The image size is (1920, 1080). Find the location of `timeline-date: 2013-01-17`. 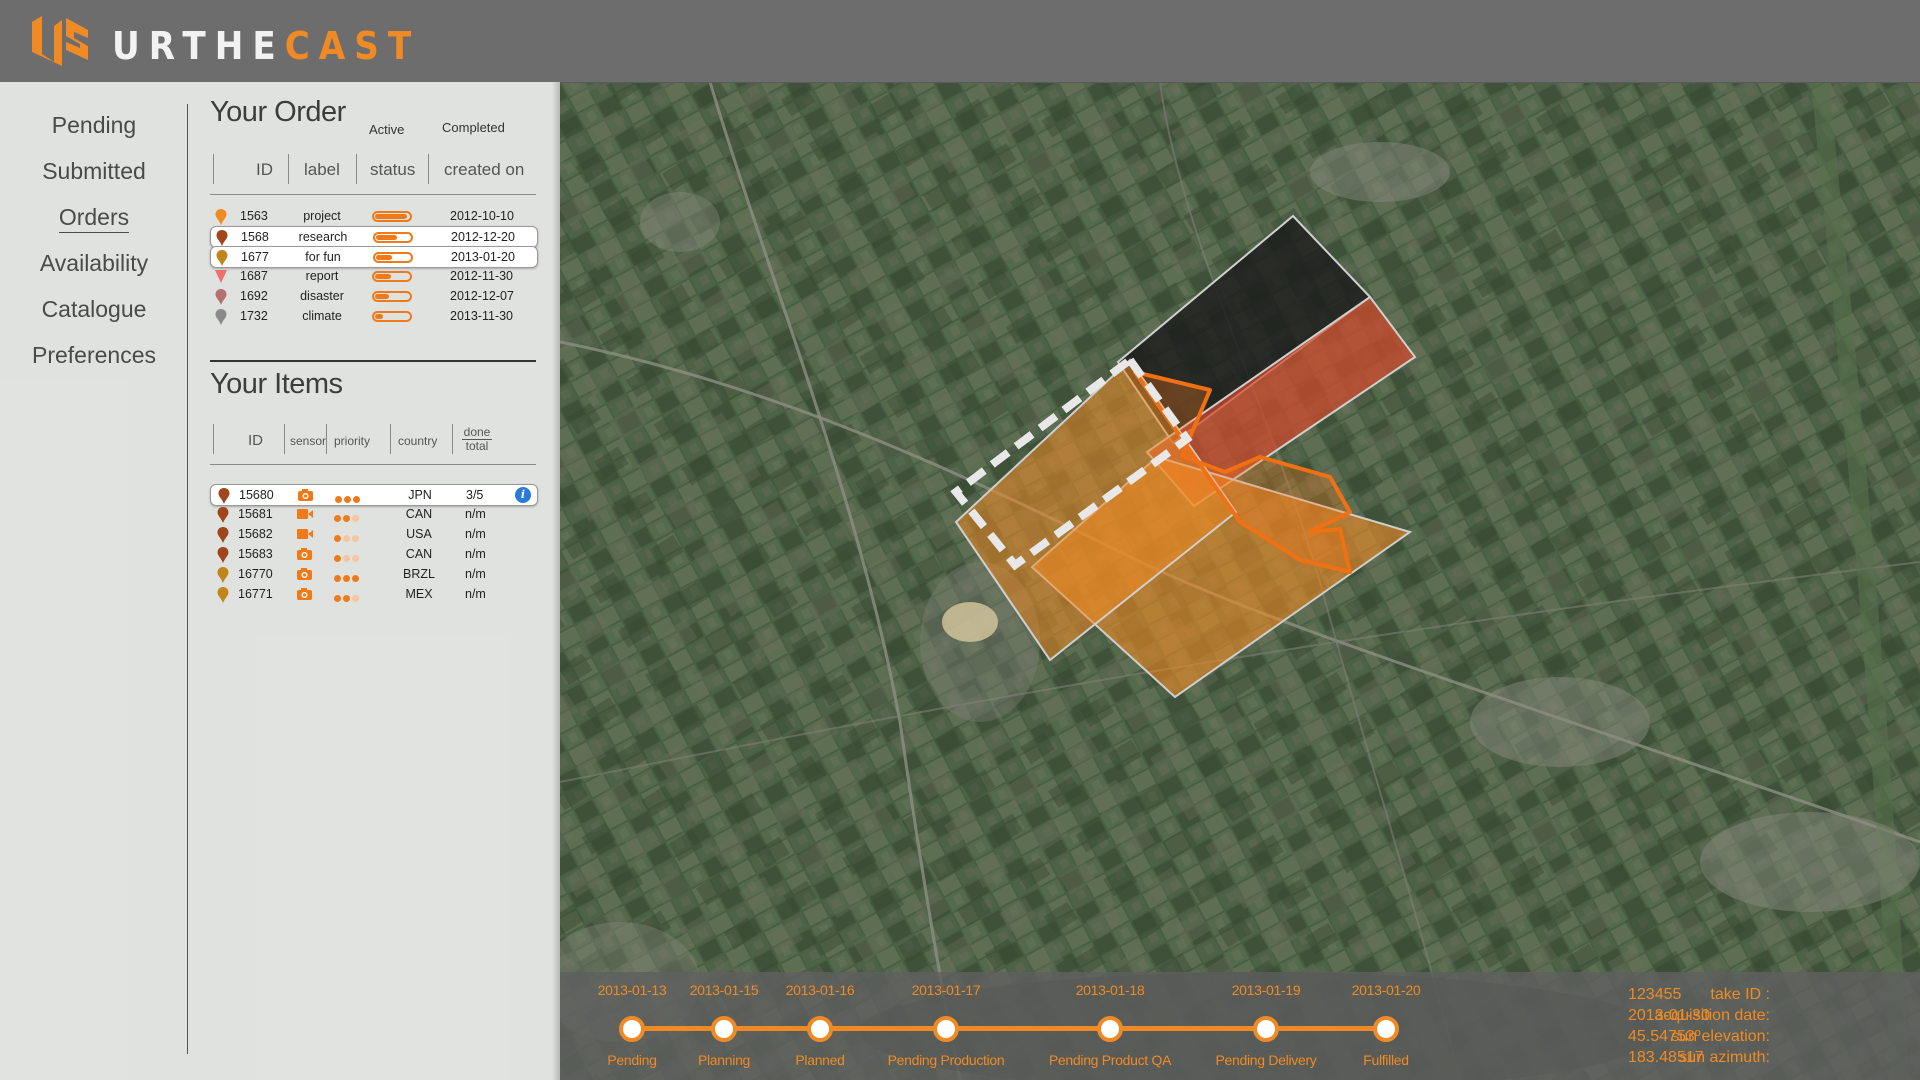

timeline-date: 2013-01-17 is located at coordinates (946, 990).